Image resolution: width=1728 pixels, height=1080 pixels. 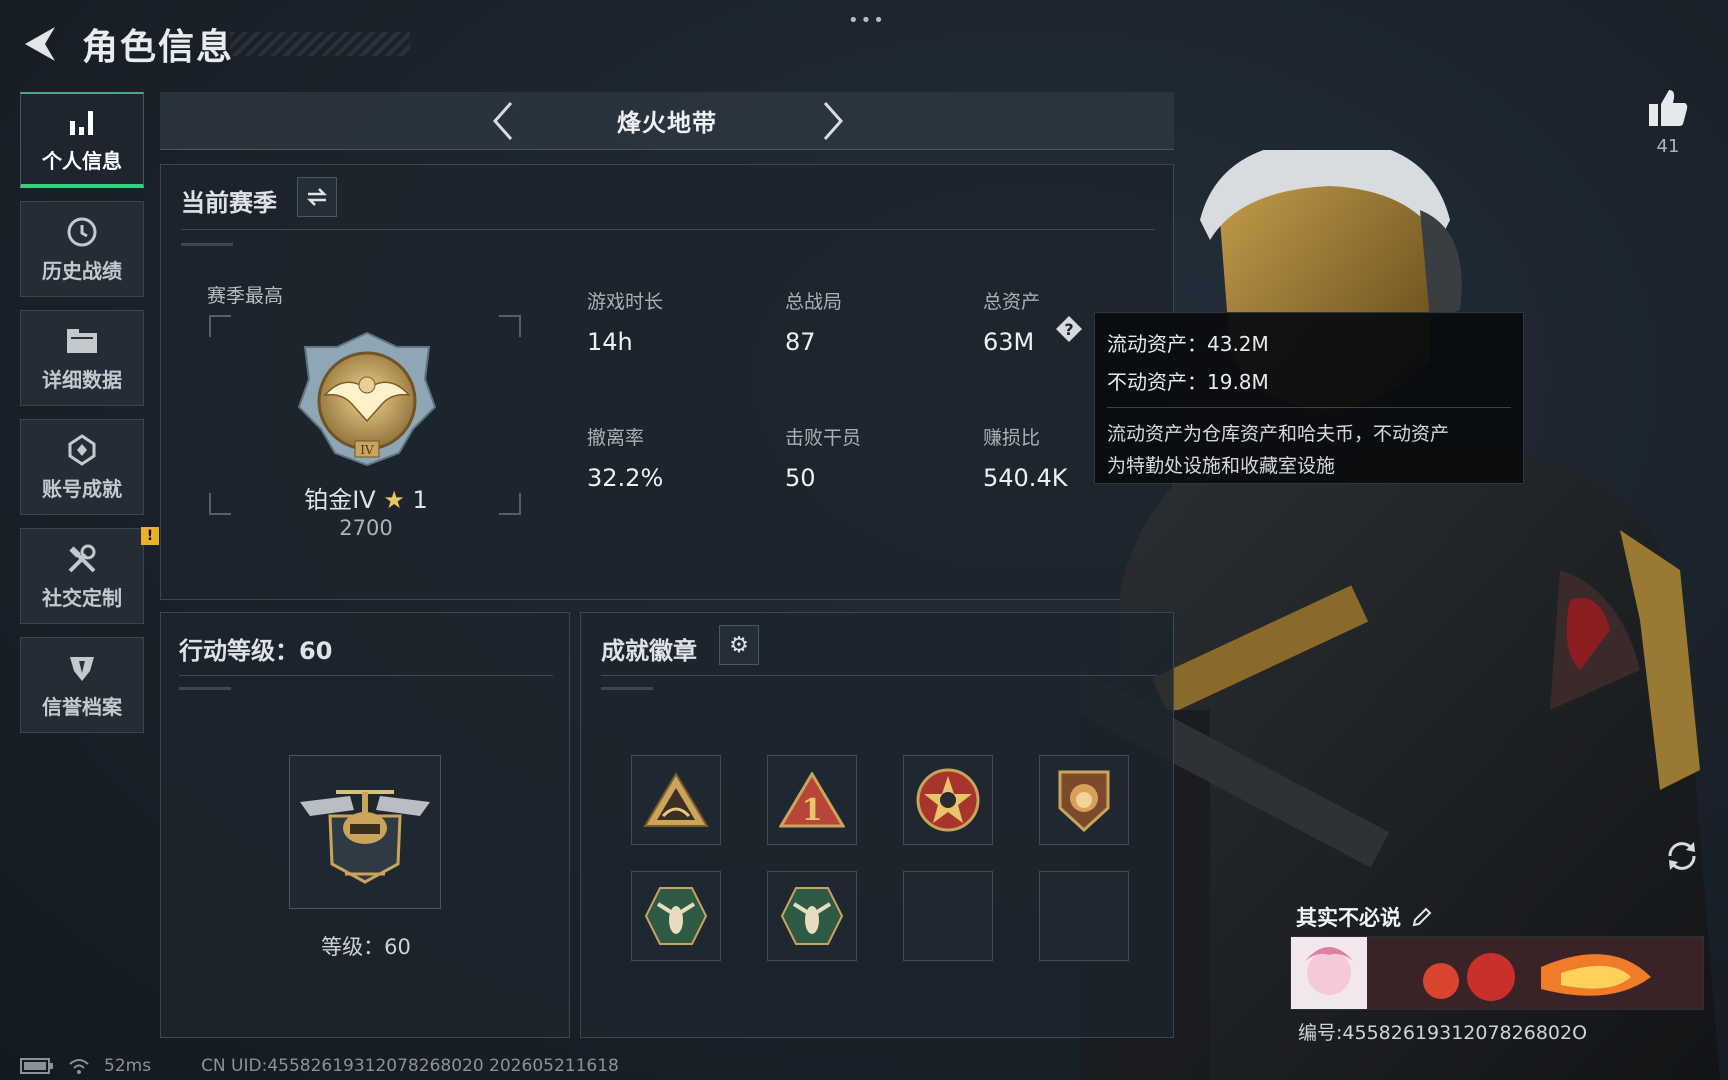 What do you see at coordinates (823, 438) in the screenshot?
I see `stat-label: 击败干员` at bounding box center [823, 438].